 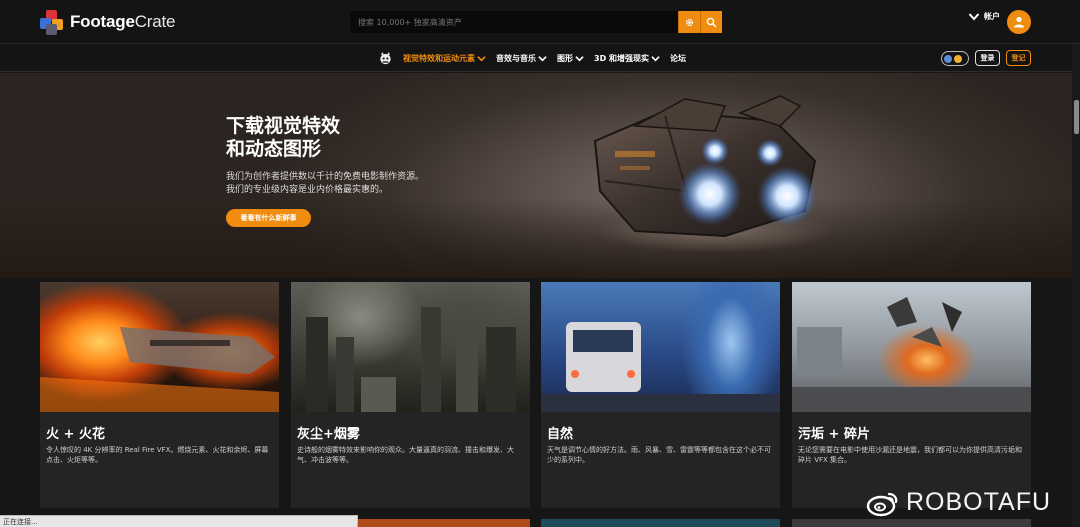 I want to click on nav-home-mascot, so click(x=385, y=58).